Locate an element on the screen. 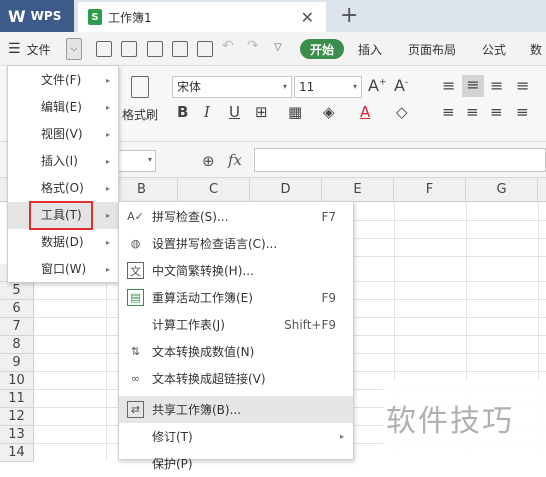 This screenshot has width=546, height=477. menu-item-edit: 编辑(E) ▸ is located at coordinates (63, 107).